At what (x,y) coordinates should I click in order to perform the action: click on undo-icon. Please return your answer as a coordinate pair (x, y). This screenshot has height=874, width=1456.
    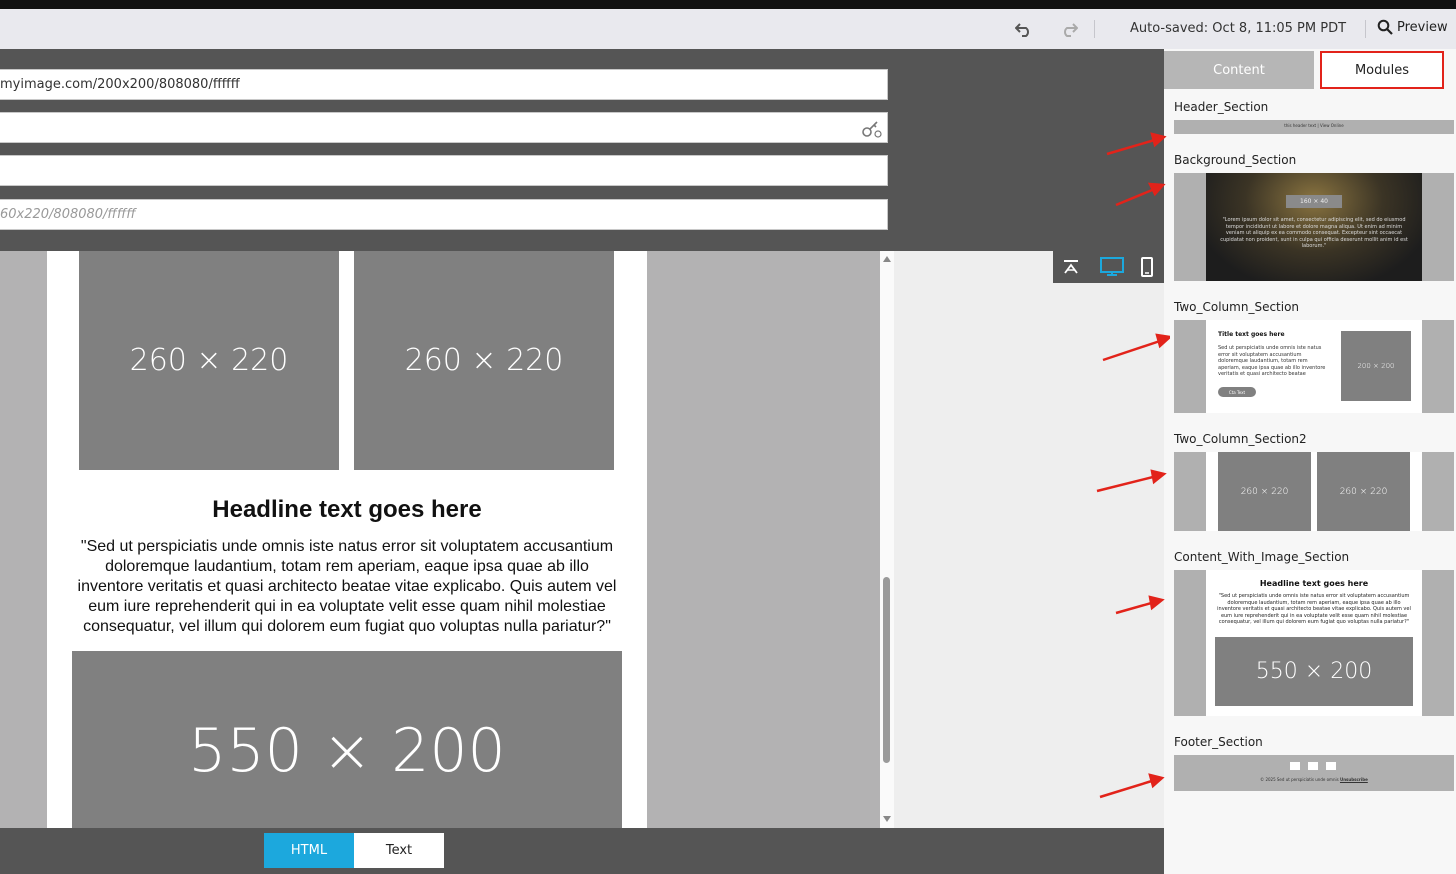
    Looking at the image, I should click on (1024, 29).